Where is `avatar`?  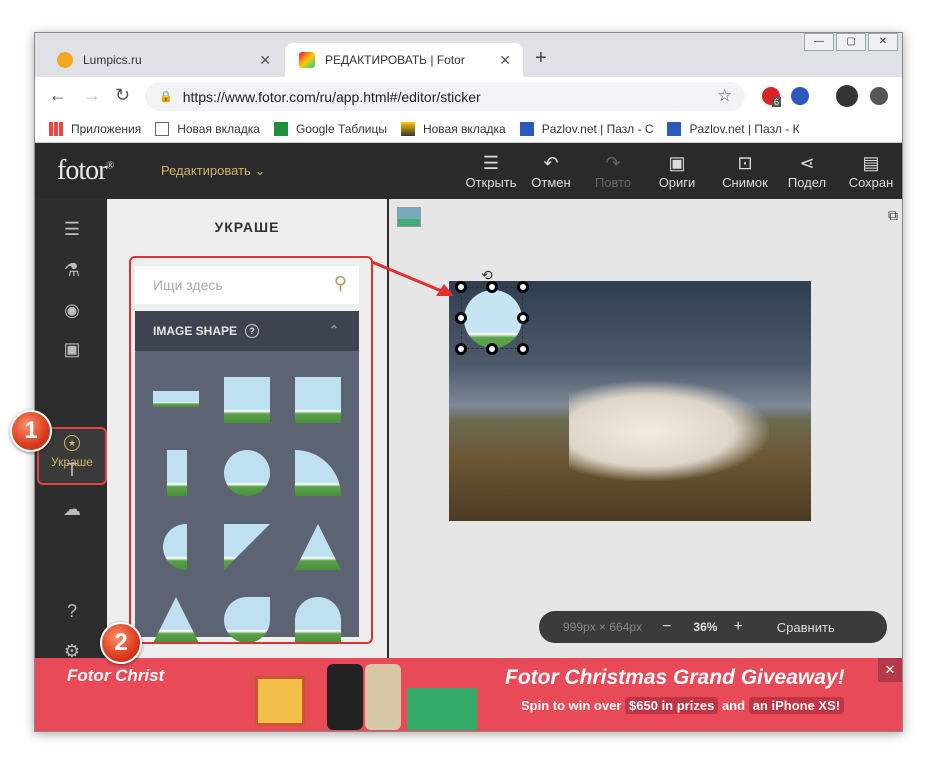 avatar is located at coordinates (847, 96).